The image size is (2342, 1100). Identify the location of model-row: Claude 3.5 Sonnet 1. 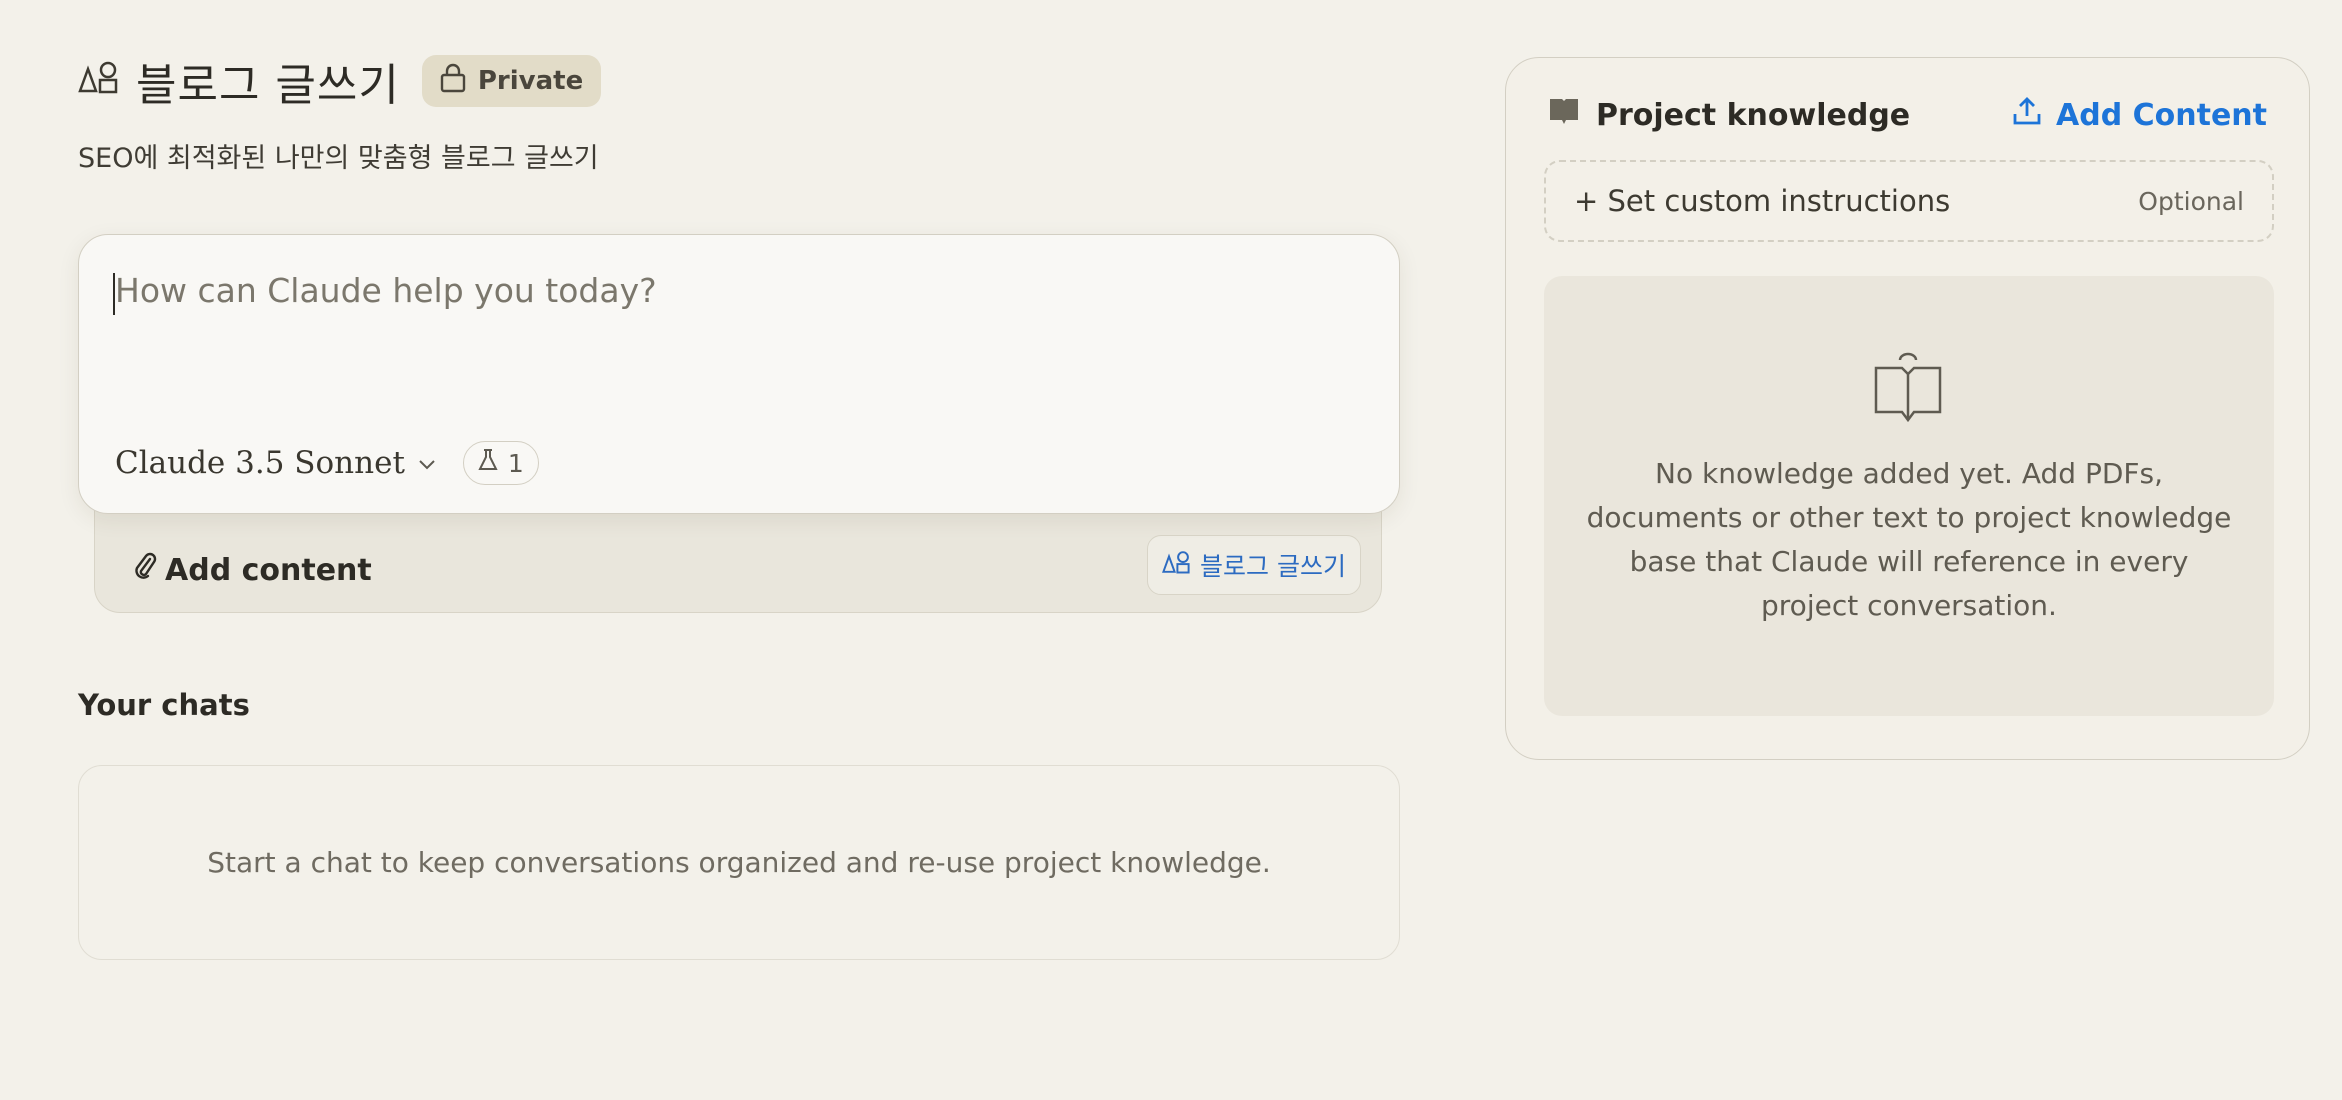
(327, 463).